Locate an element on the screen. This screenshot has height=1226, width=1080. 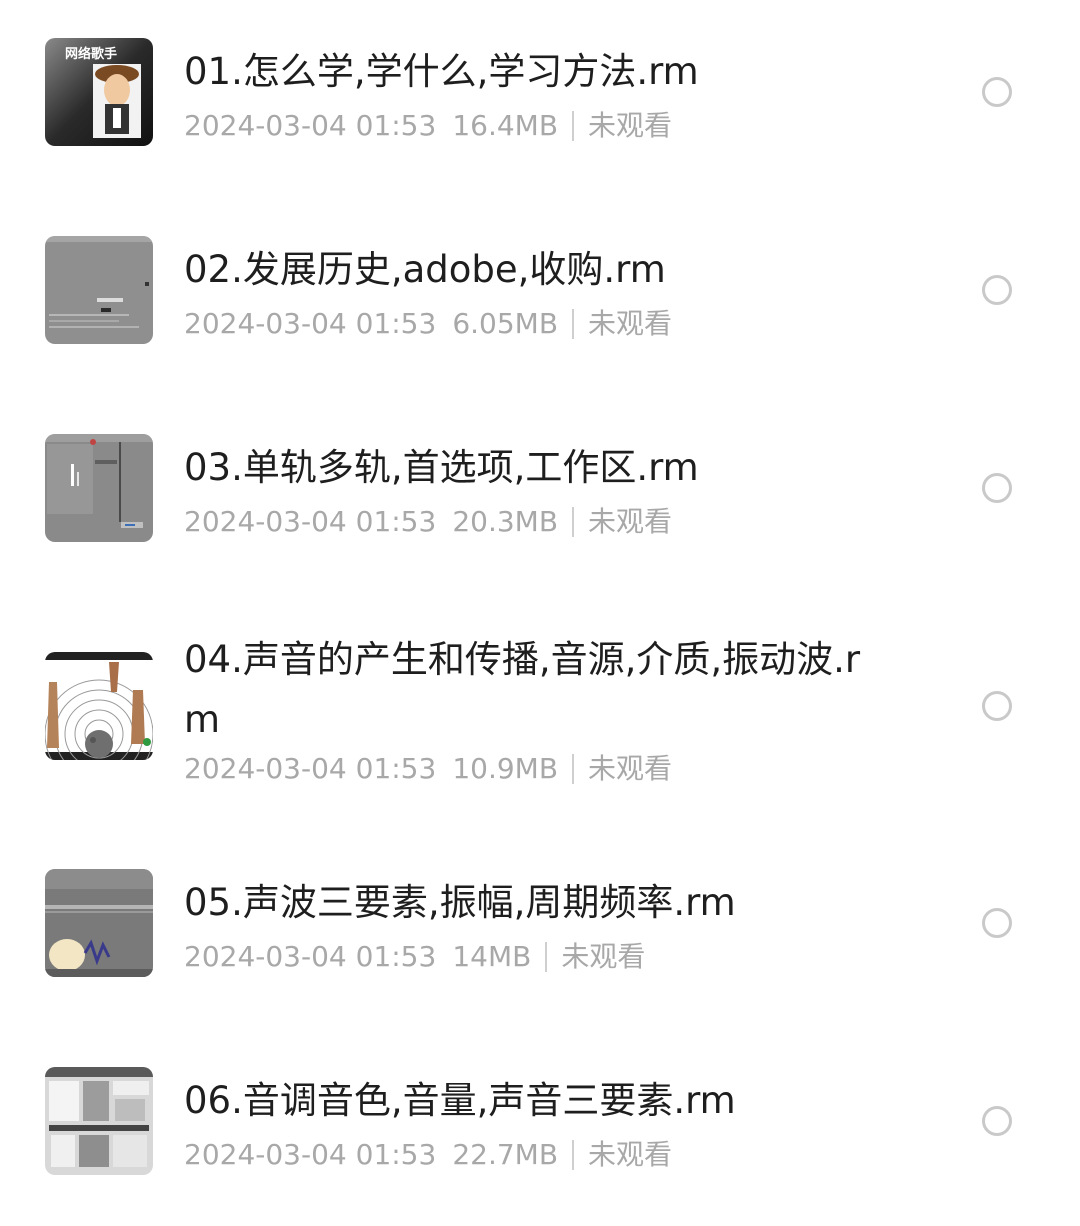
file-meta: 2024-03-04 01:53 22.7MB 未观看 is located at coordinates (428, 1155).